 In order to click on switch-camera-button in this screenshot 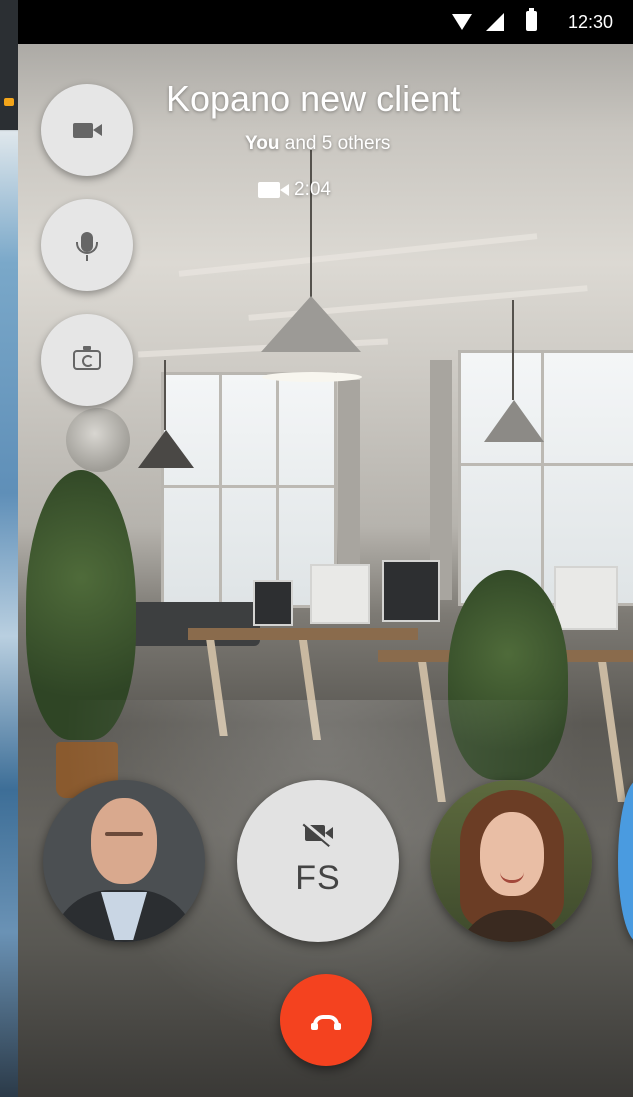, I will do `click(87, 360)`.